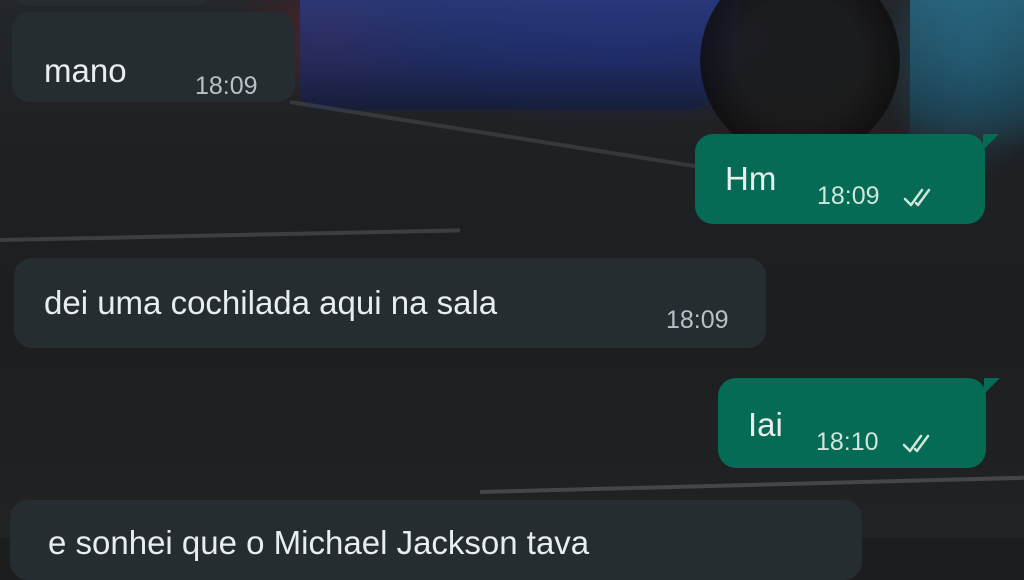 This screenshot has height=580, width=1024. Describe the element at coordinates (847, 179) in the screenshot. I see `message-bubble-outgoing: Hm 18:09` at that location.